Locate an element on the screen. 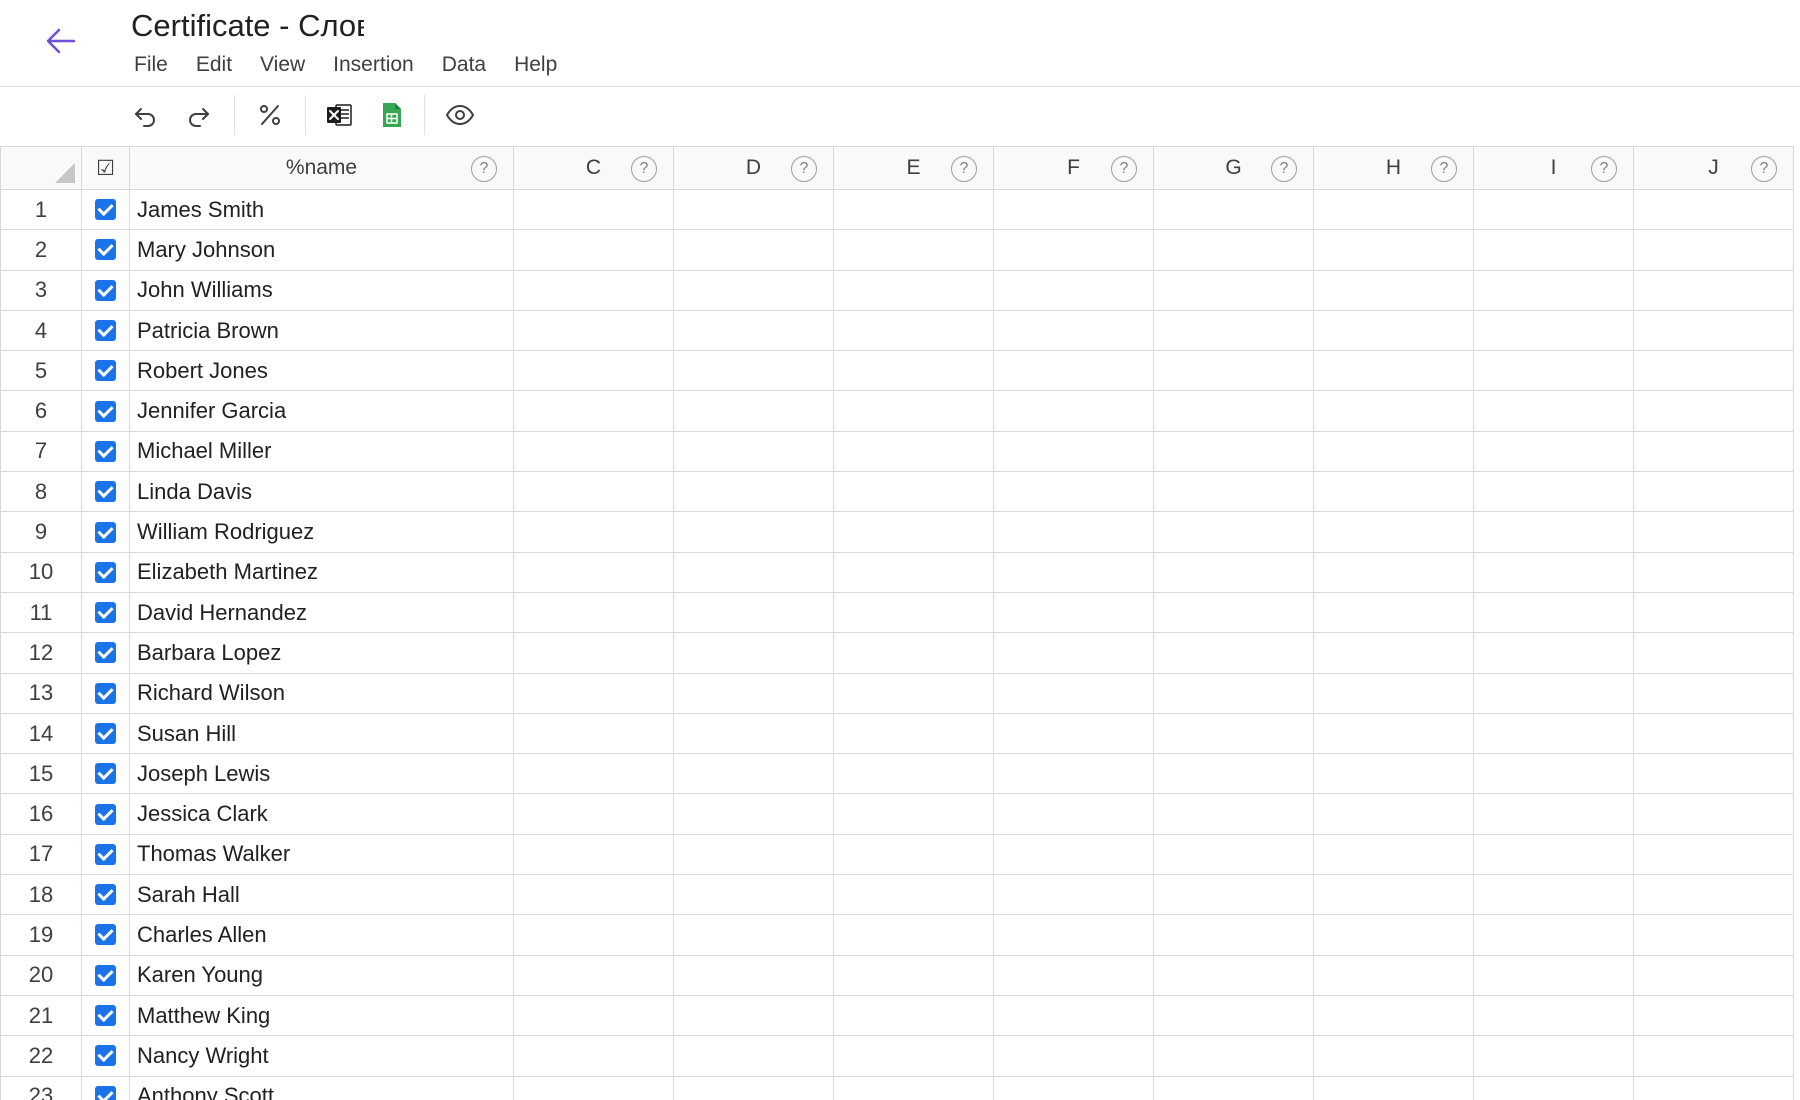 The height and width of the screenshot is (1100, 1800). name-cell: Sarah Hall is located at coordinates (321, 895).